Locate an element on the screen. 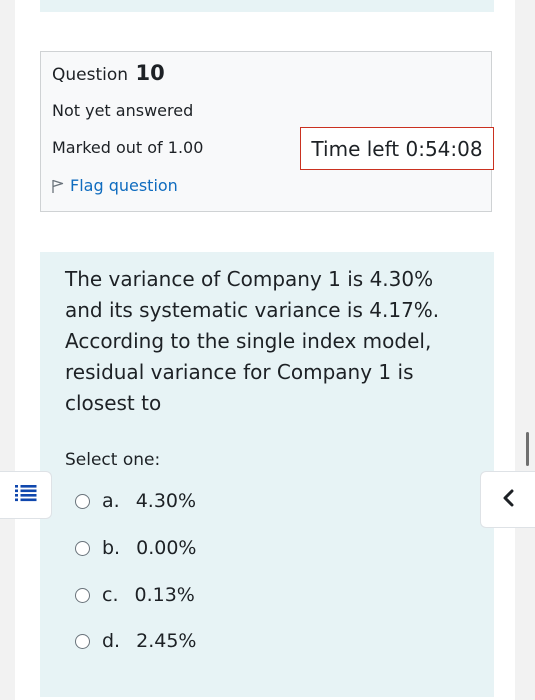 The image size is (535, 700). answer-radio-c is located at coordinates (82, 595).